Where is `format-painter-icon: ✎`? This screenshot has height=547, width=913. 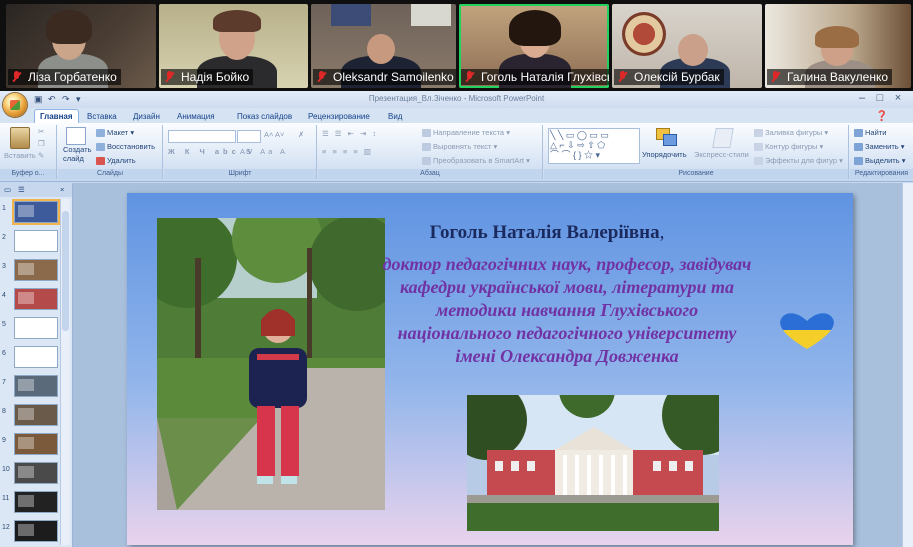 format-painter-icon: ✎ is located at coordinates (41, 155).